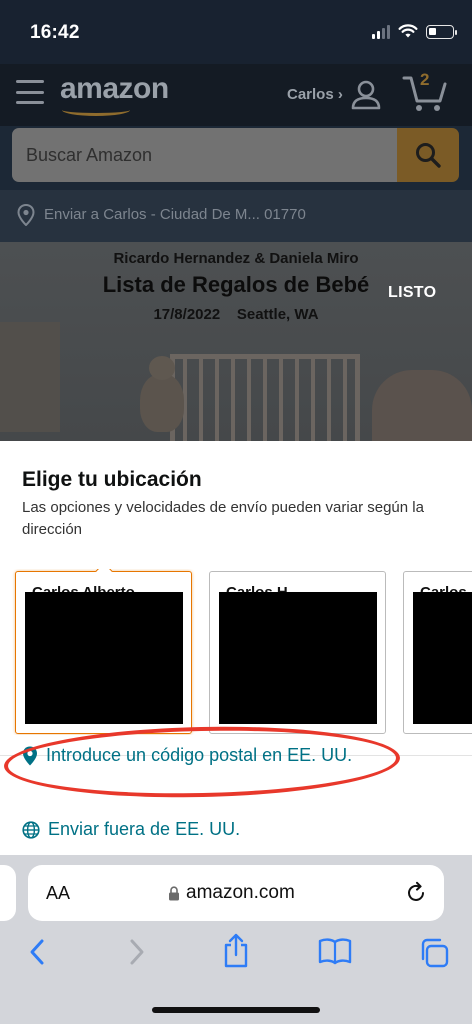 The image size is (472, 1024). I want to click on status-icons, so click(414, 31).